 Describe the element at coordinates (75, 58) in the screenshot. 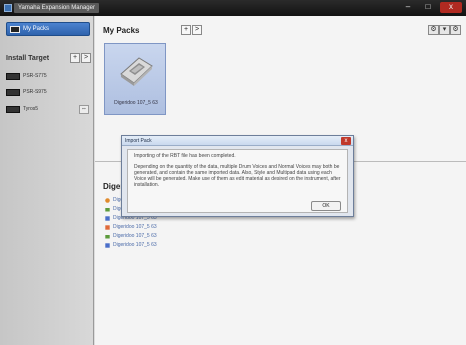

I see `add-target-button: +` at that location.